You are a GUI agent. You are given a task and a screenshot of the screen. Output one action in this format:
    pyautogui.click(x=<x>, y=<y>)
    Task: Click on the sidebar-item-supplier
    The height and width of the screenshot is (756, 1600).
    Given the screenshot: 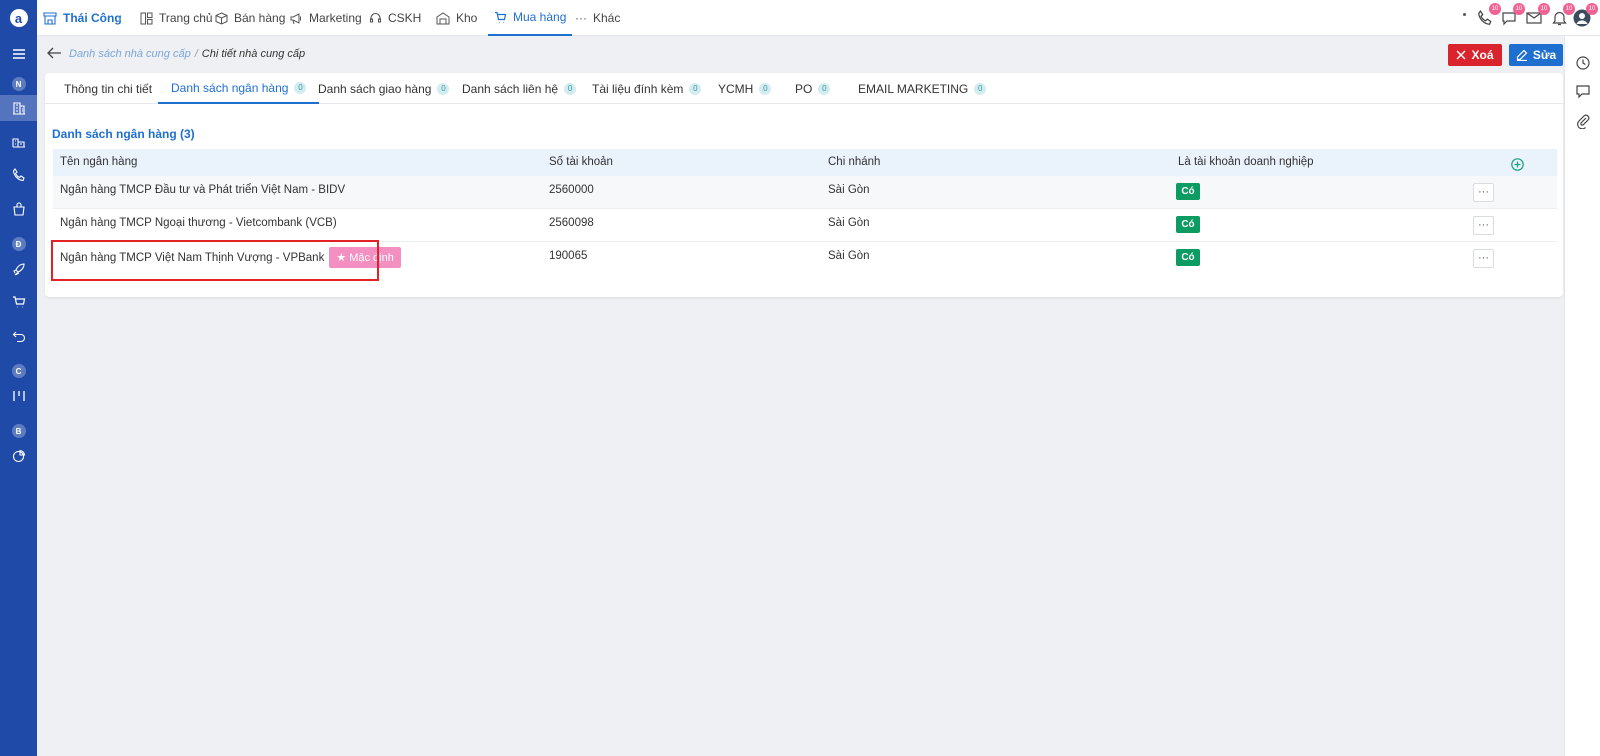 What is the action you would take?
    pyautogui.click(x=18, y=108)
    